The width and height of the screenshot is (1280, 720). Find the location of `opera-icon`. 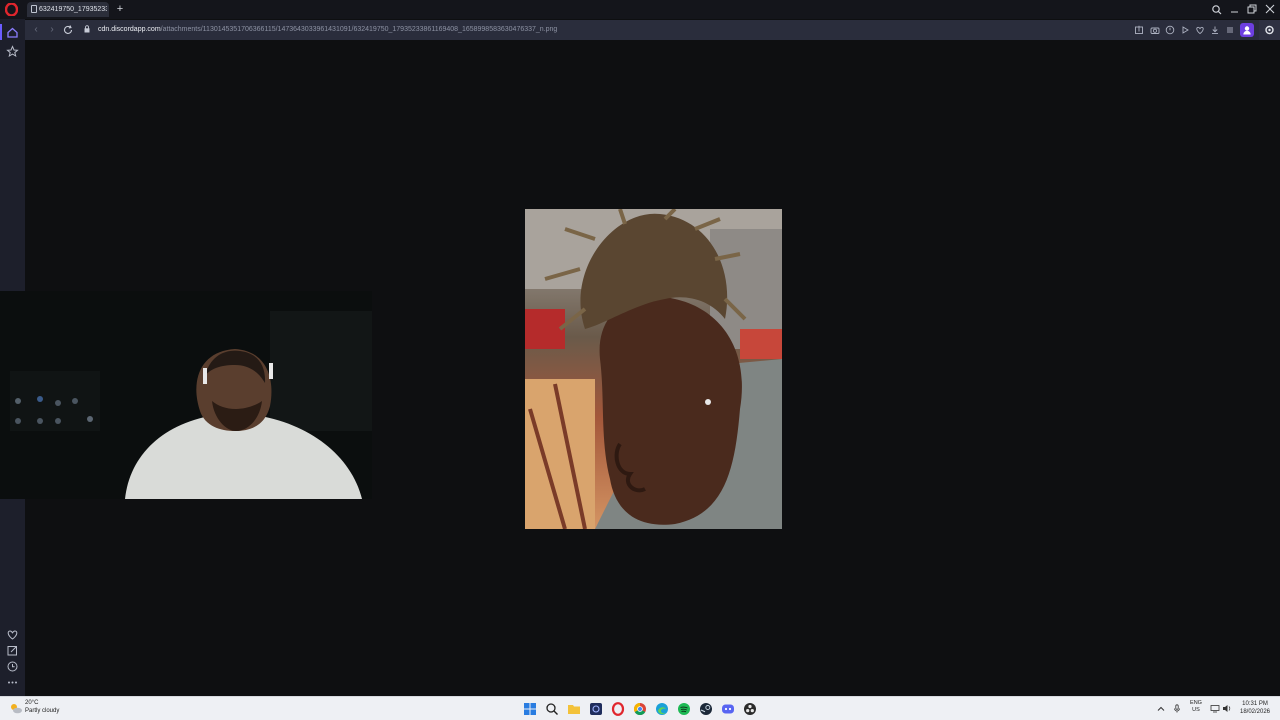

opera-icon is located at coordinates (618, 709).